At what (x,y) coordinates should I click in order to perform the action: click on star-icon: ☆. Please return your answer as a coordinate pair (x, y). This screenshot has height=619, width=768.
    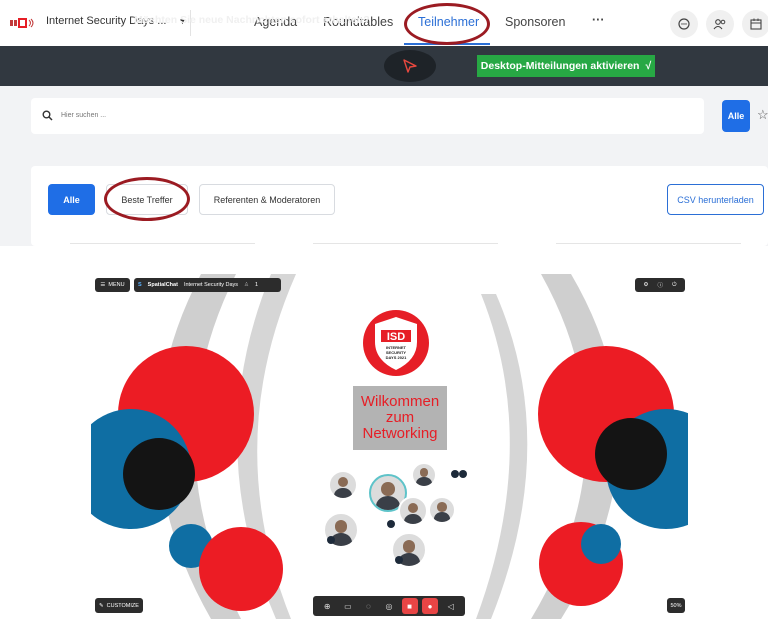
    Looking at the image, I should click on (762, 115).